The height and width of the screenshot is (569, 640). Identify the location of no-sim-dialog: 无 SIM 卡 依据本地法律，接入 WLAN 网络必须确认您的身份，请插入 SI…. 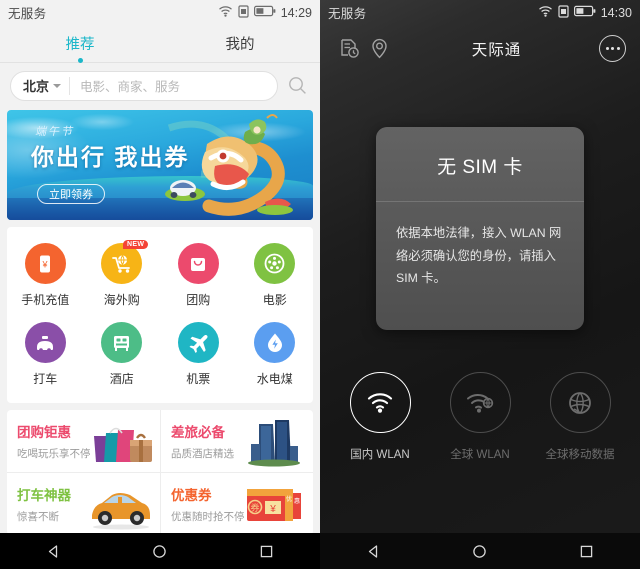
(480, 229).